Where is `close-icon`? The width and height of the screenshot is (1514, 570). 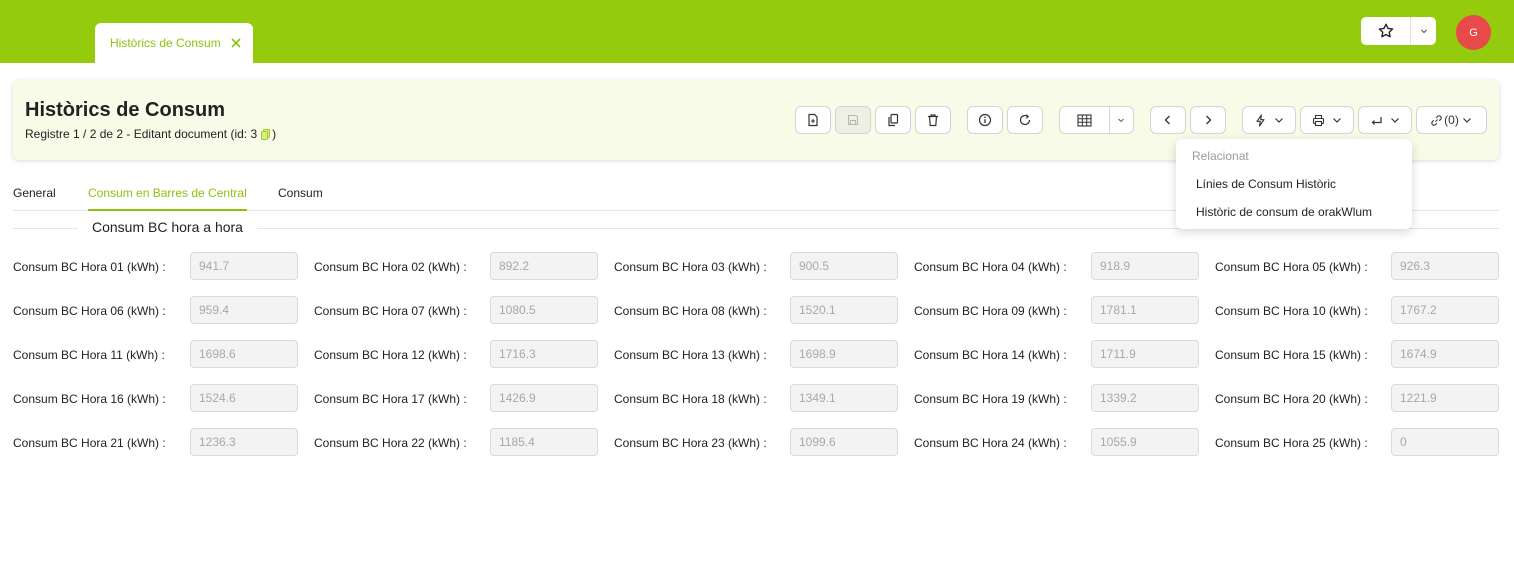 close-icon is located at coordinates (236, 43).